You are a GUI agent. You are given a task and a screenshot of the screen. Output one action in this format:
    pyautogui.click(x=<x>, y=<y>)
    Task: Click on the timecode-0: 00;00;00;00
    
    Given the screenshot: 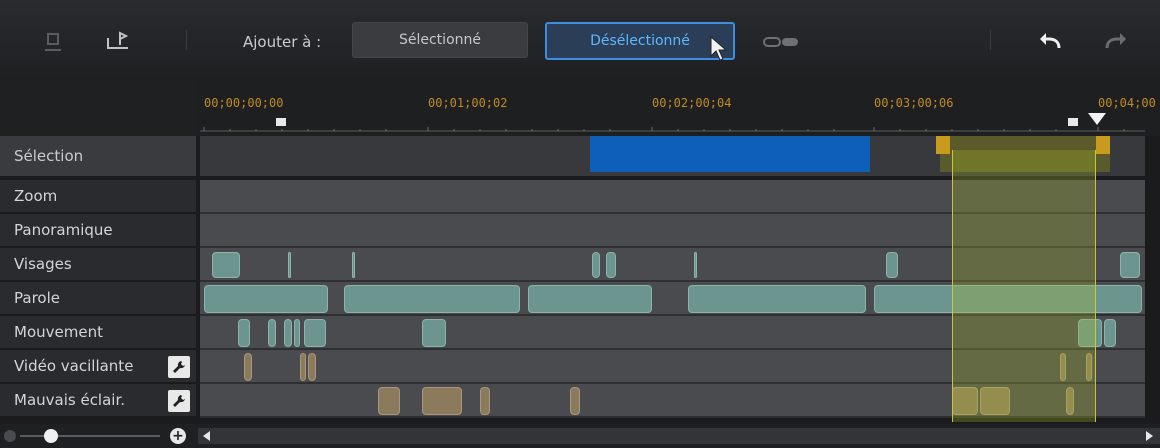 What is the action you would take?
    pyautogui.click(x=244, y=103)
    